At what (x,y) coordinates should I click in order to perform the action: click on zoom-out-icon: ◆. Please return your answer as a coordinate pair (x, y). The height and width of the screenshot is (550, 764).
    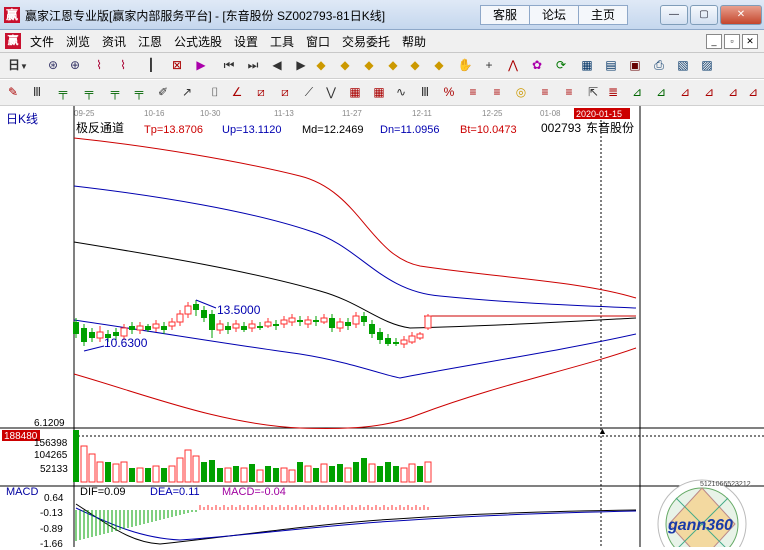
    Looking at the image, I should click on (439, 65).